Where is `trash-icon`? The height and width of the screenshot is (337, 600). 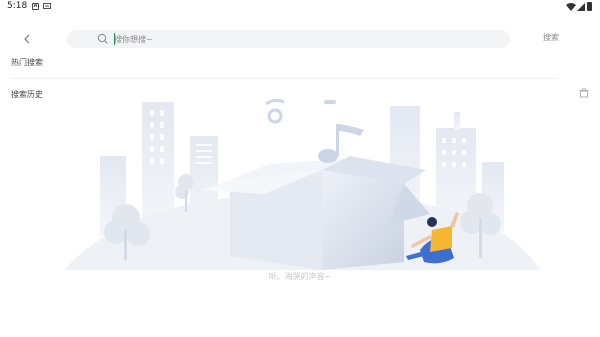
trash-icon is located at coordinates (584, 93).